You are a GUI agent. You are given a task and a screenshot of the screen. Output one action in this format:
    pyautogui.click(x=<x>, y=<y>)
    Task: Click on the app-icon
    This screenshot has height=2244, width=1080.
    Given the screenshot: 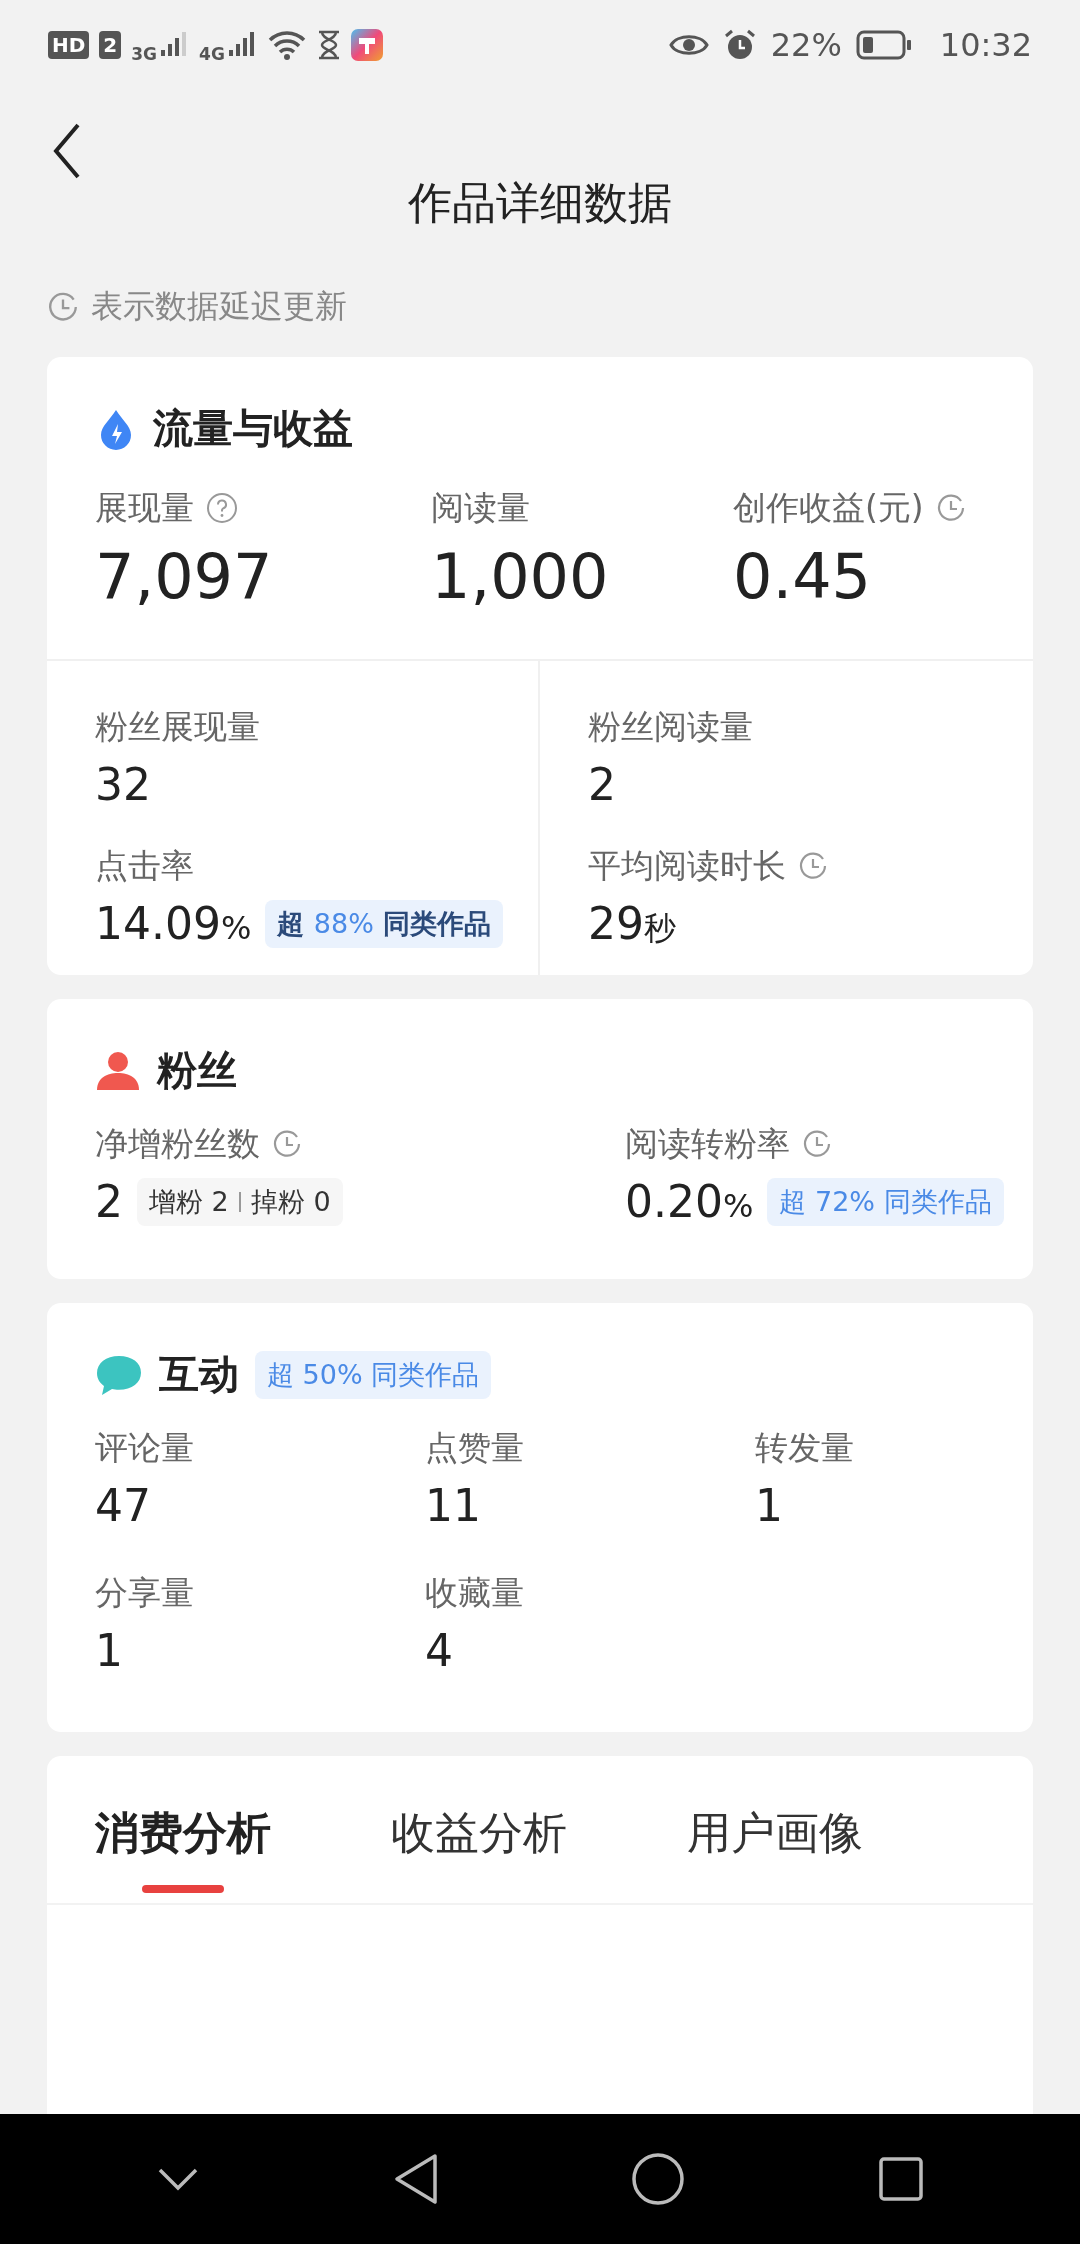 What is the action you would take?
    pyautogui.click(x=366, y=45)
    